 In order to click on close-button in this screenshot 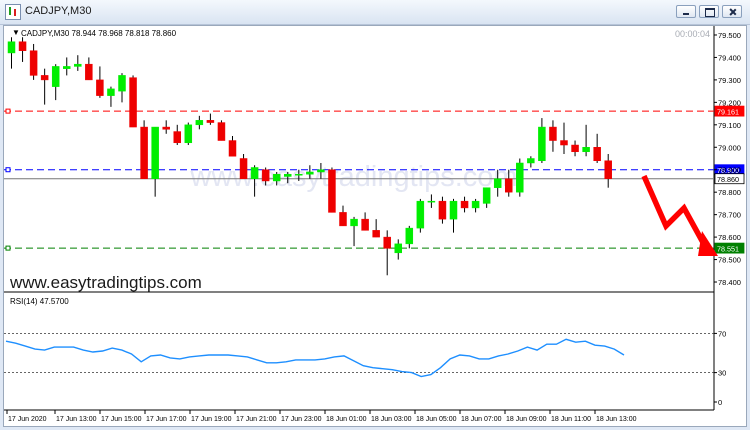, I will do `click(732, 11)`.